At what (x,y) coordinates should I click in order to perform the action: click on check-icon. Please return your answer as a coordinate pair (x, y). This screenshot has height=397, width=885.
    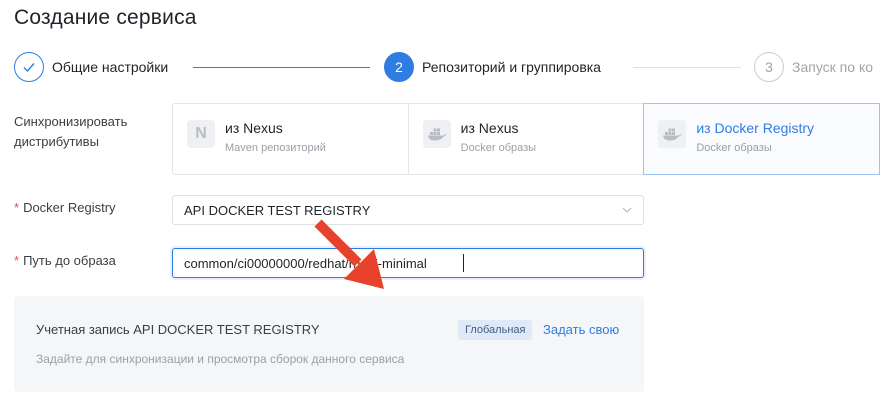
    Looking at the image, I should click on (29, 67).